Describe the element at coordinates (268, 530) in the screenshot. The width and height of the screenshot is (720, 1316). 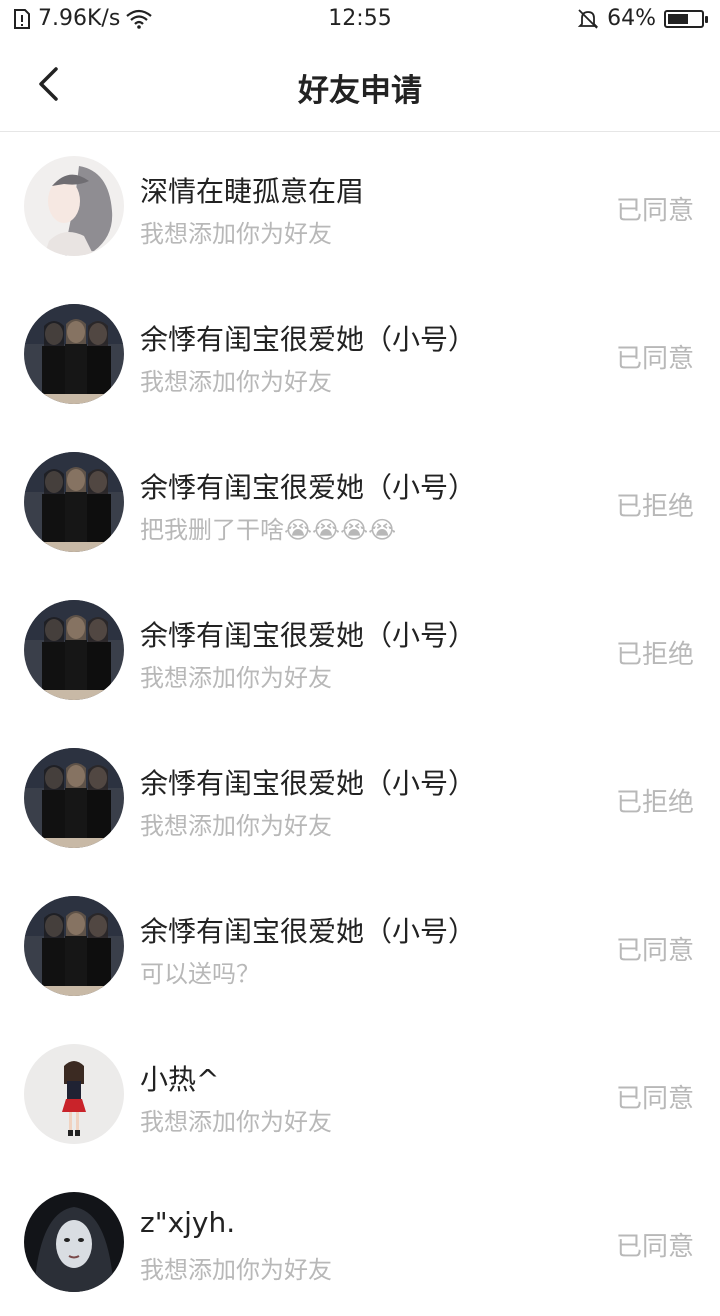
I see `request-message: 把我删了干啥😭😭😭😭` at that location.